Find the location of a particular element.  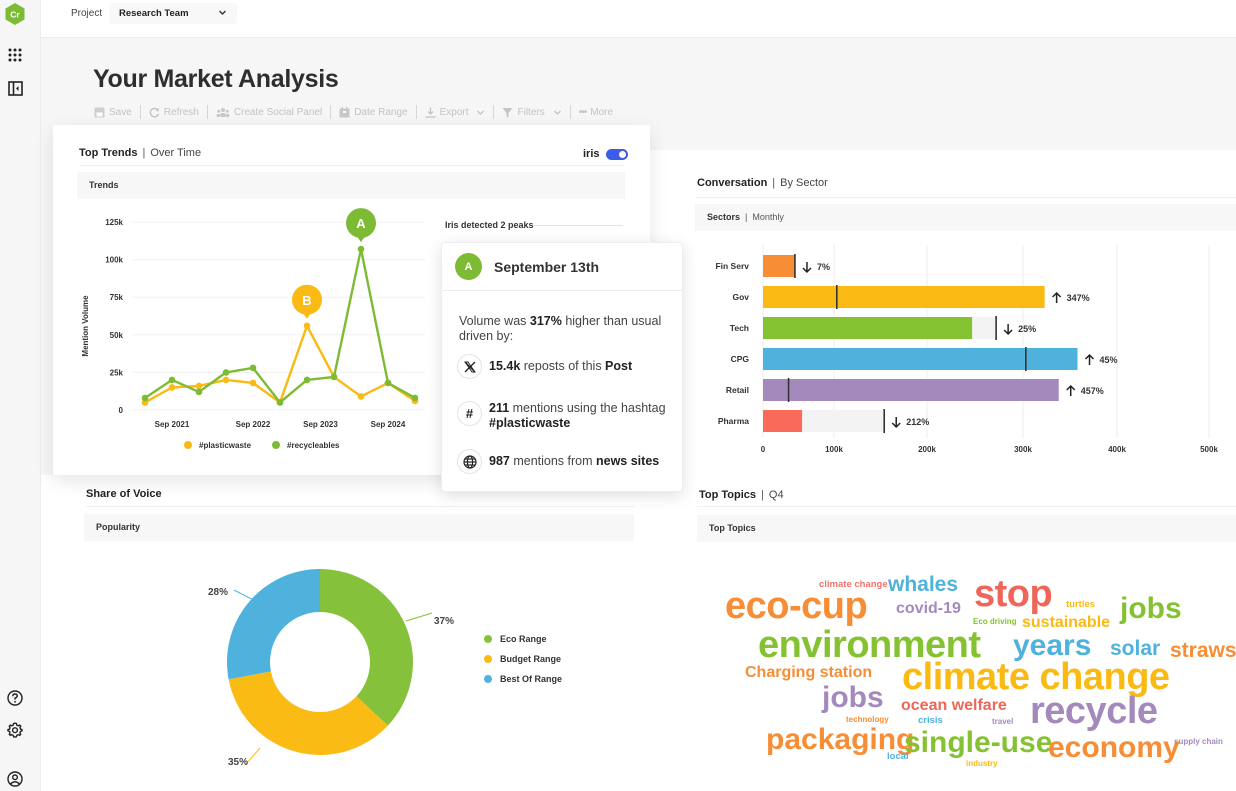

topic-word: industry is located at coordinates (982, 764).